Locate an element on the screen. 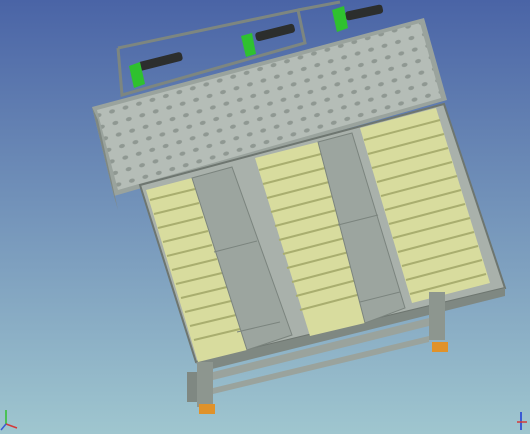  axis-triad-icon is located at coordinates (9, 420).